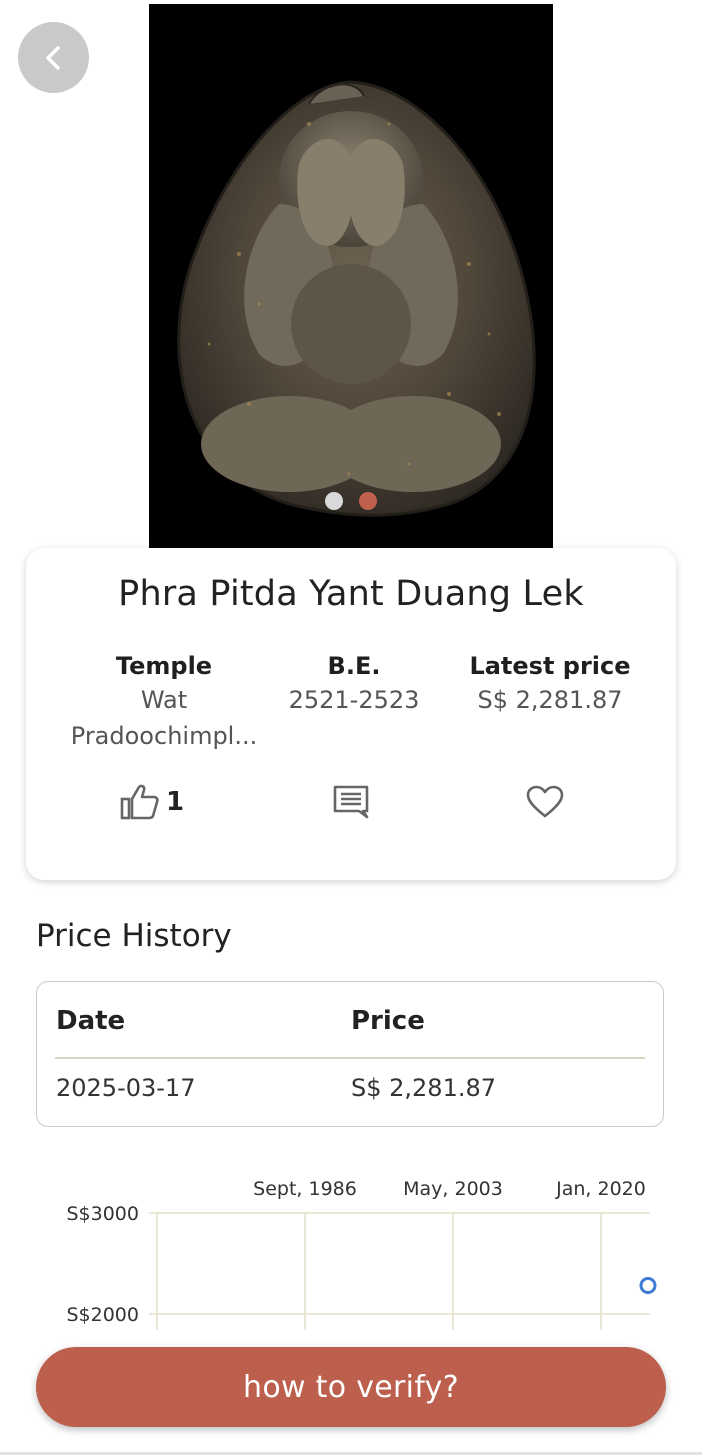 The height and width of the screenshot is (1455, 702). I want to click on like-count: 1, so click(175, 802).